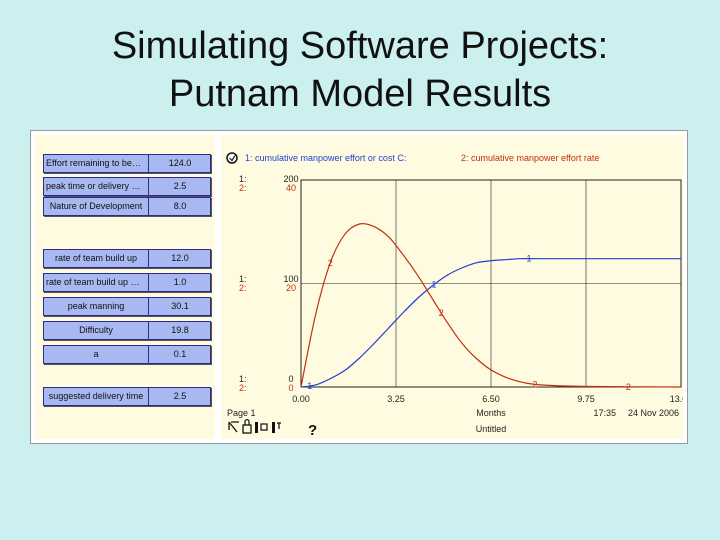 The image size is (720, 540). Describe the element at coordinates (233, 427) in the screenshot. I see `pin-icon` at that location.